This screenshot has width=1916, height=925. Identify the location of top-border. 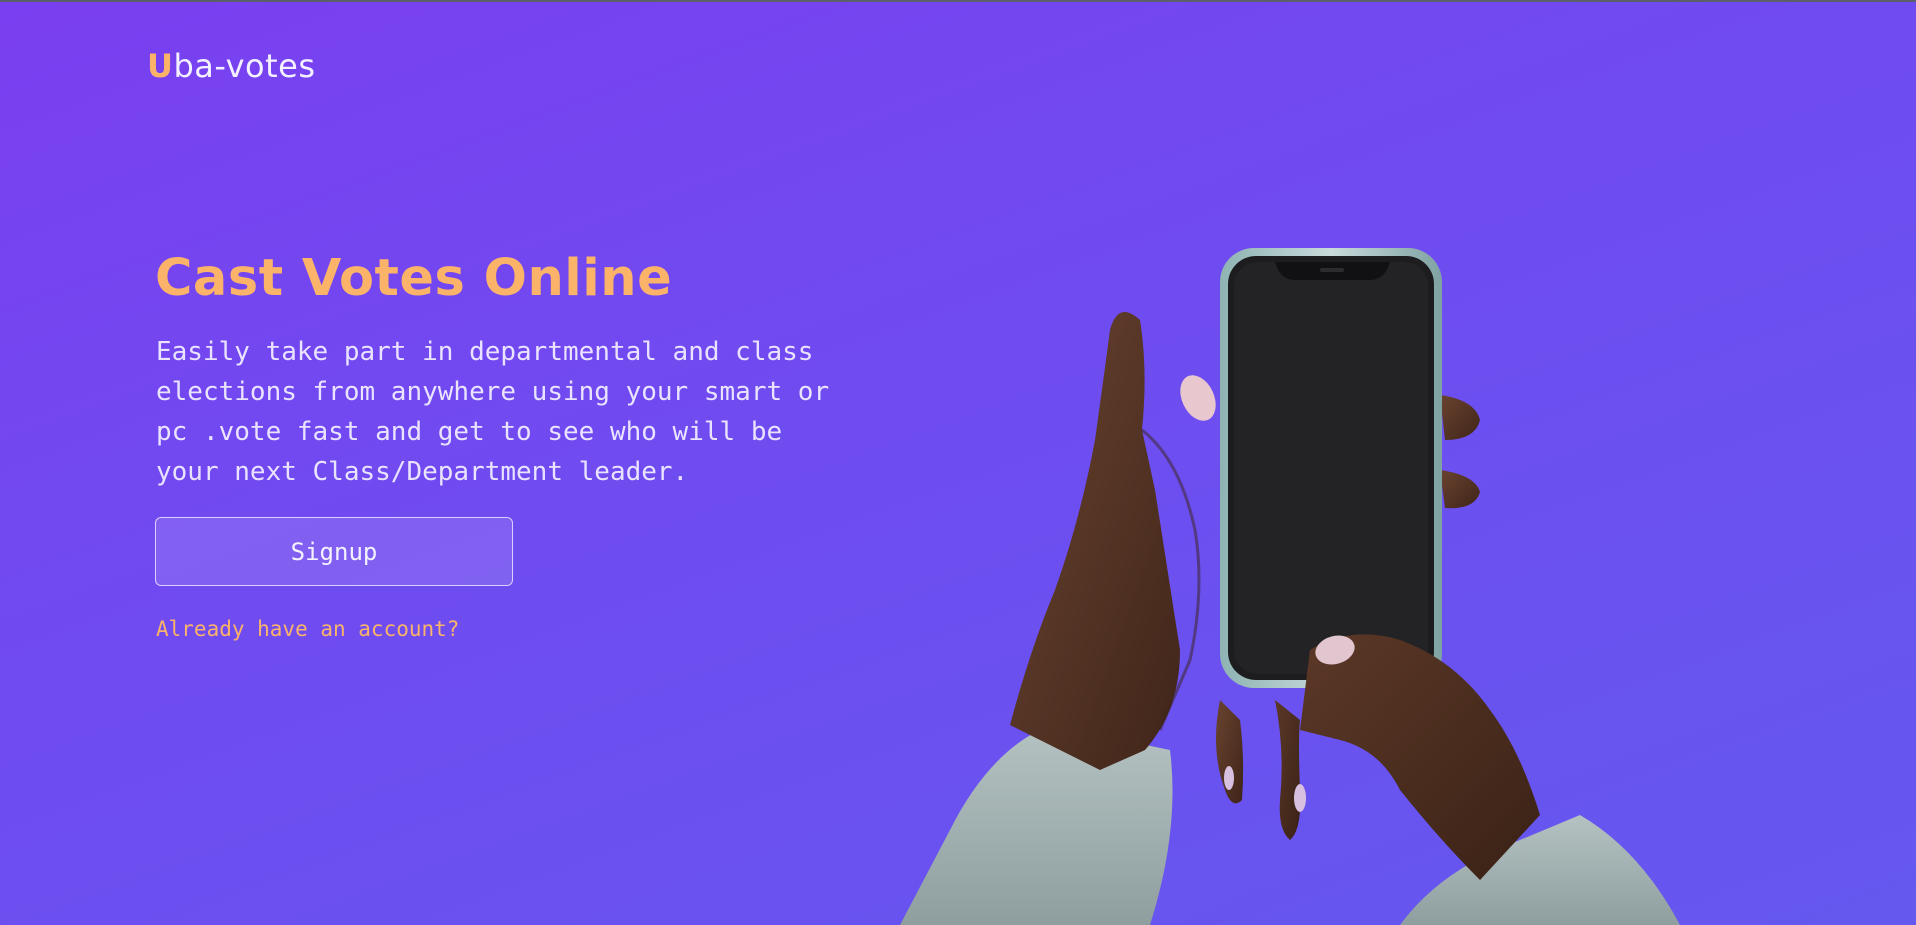
(958, 1).